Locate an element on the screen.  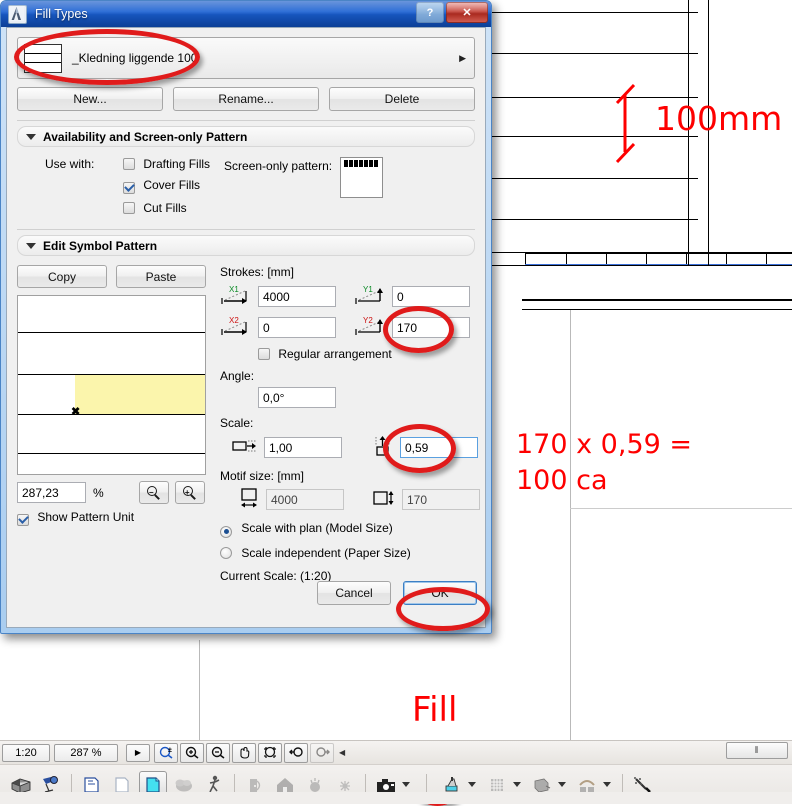
scale-independent-label: Scale independent (Paper Size) is located at coordinates (326, 552).